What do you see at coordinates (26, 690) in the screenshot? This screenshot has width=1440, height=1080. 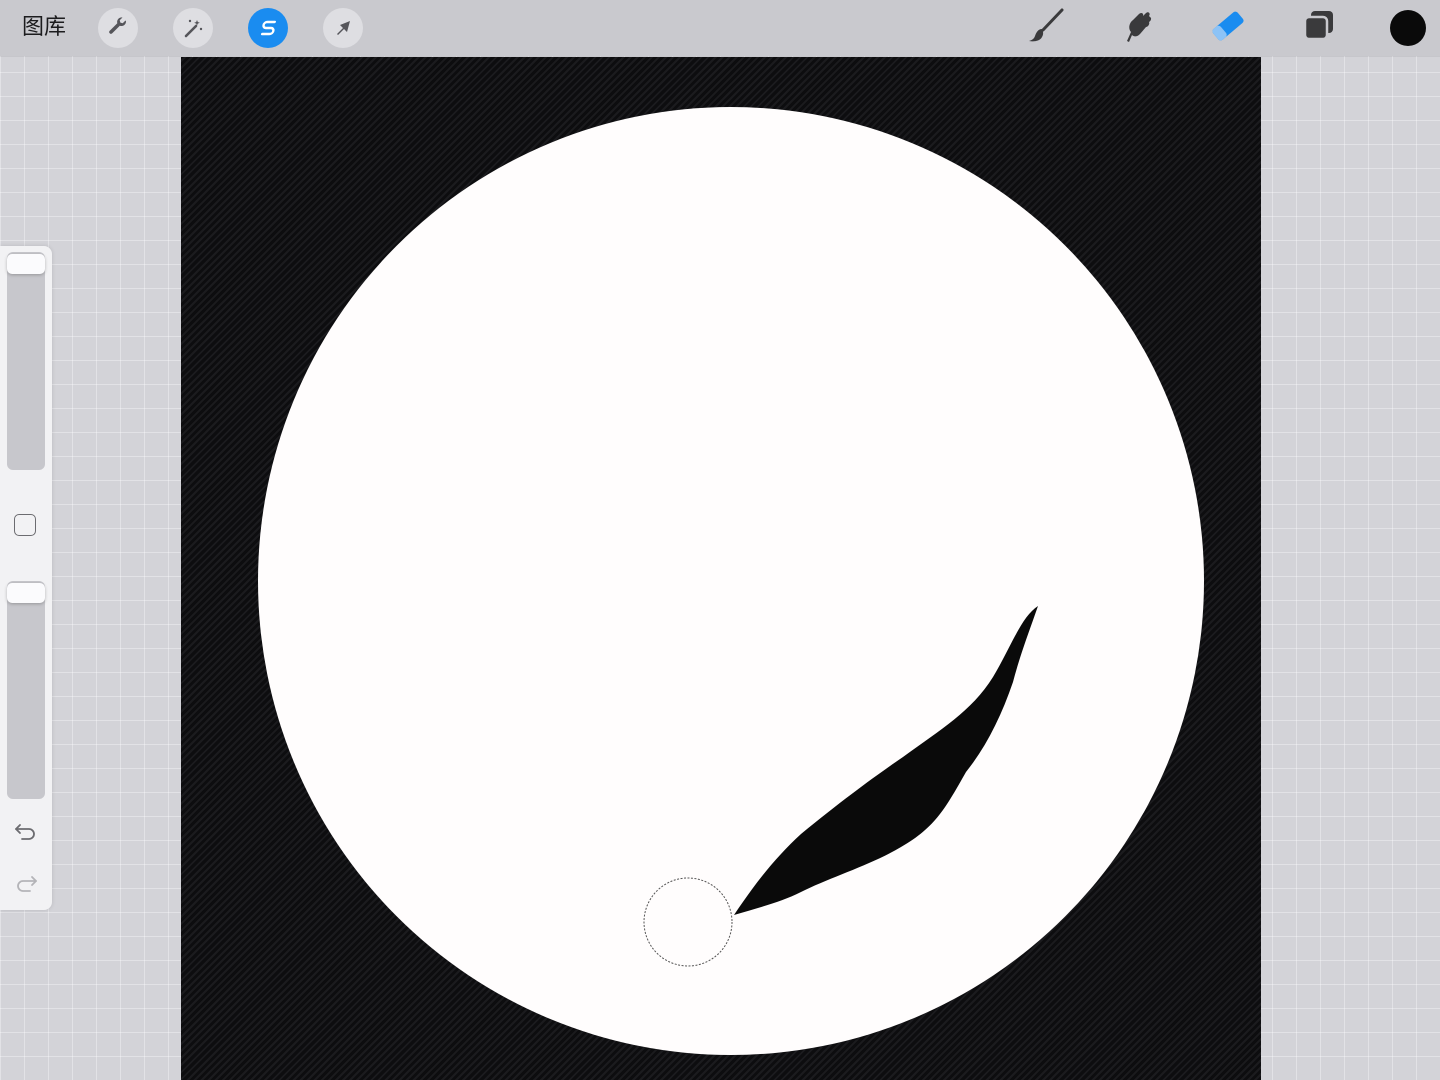 I see `opacity-slider` at bounding box center [26, 690].